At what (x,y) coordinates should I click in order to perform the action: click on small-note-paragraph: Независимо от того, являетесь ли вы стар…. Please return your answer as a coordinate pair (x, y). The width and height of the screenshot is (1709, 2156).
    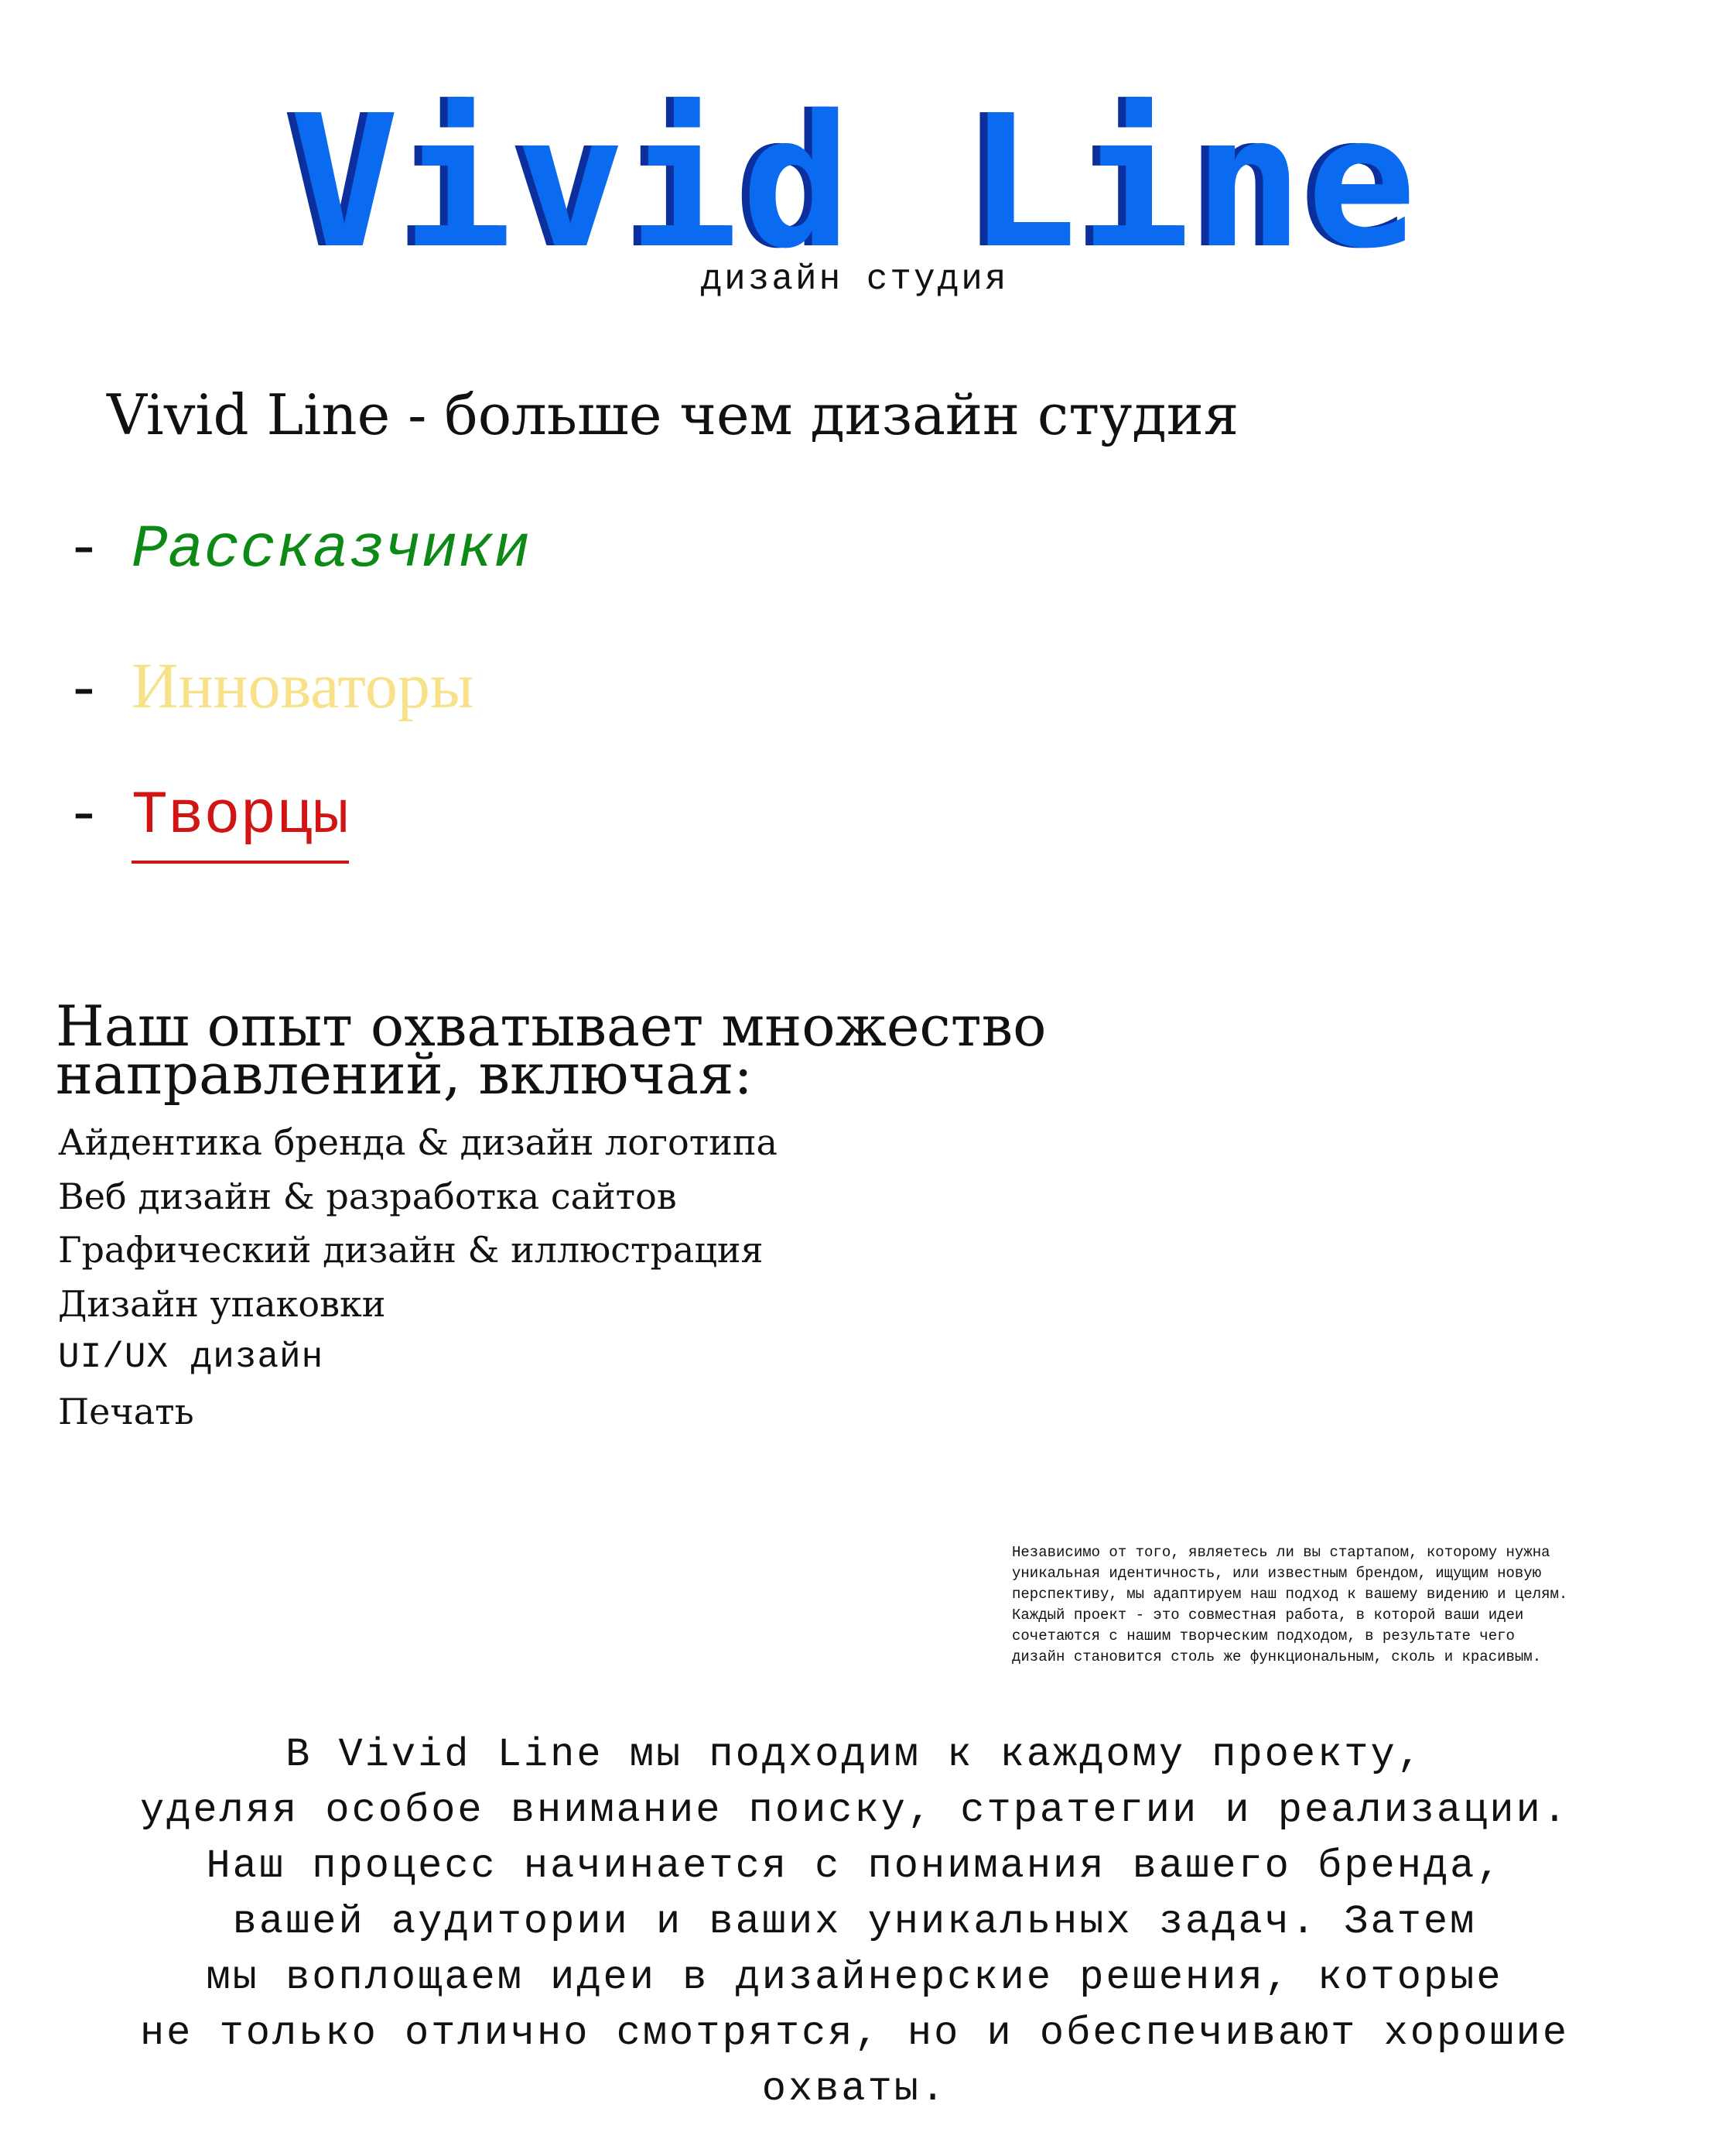
    Looking at the image, I should click on (1340, 1605).